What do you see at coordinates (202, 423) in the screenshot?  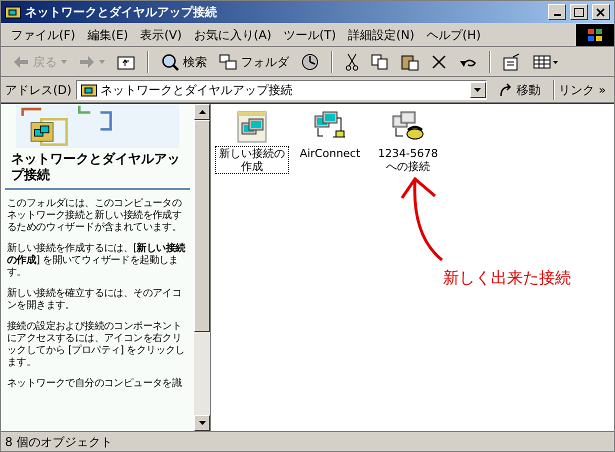 I see `down-arrow-icon` at bounding box center [202, 423].